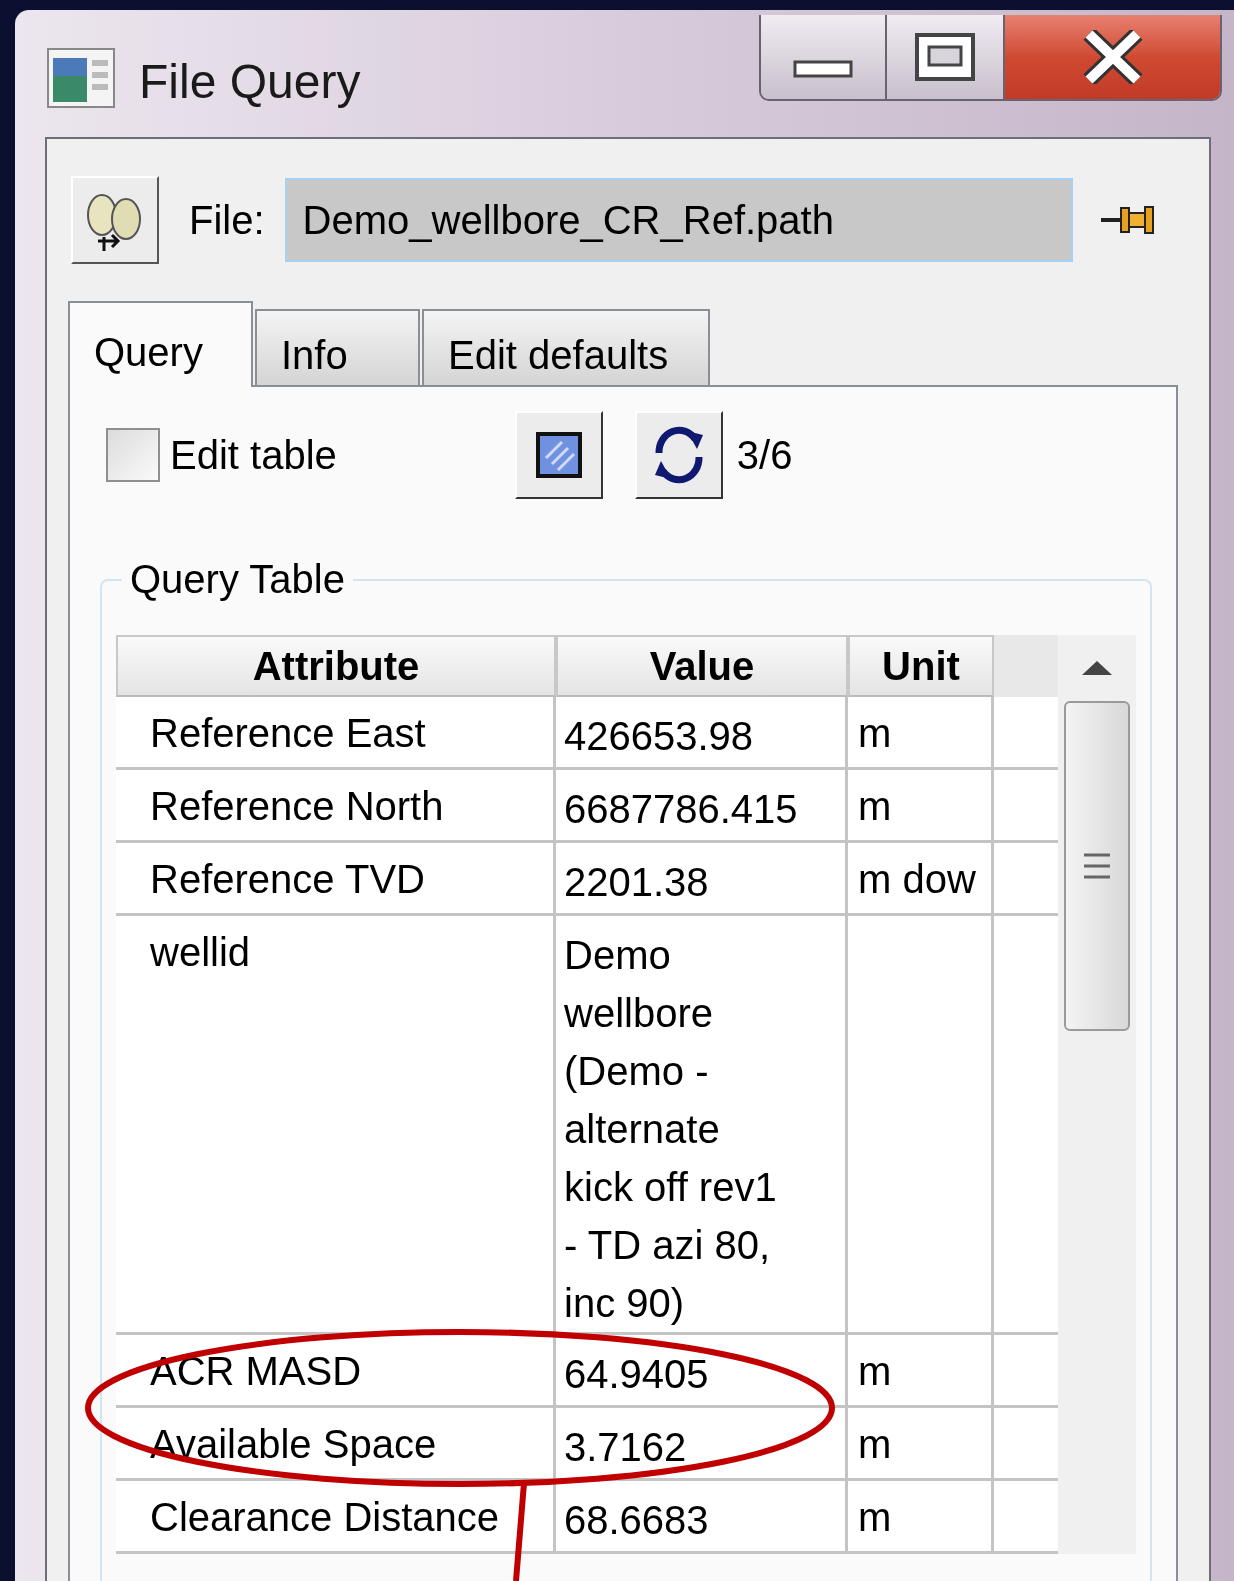  What do you see at coordinates (227, 220) in the screenshot?
I see `file-label: File:` at bounding box center [227, 220].